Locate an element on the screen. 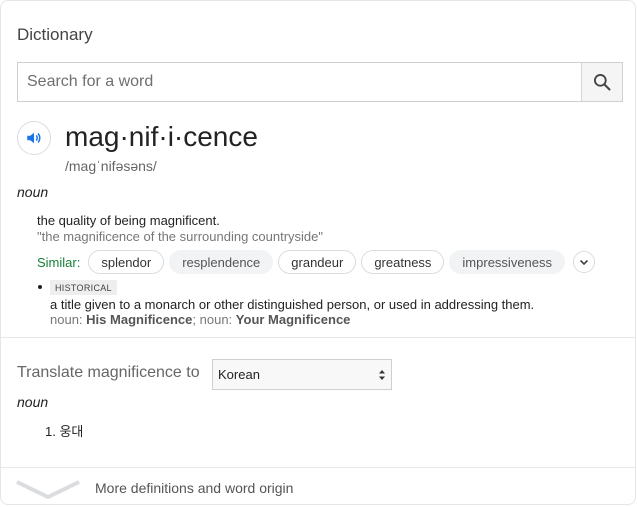 The height and width of the screenshot is (507, 638). similar-chip-impressiveness: impressiveness is located at coordinates (507, 262).